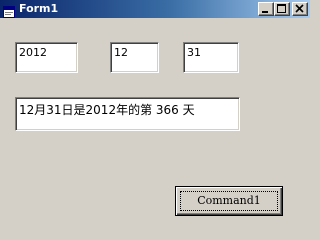 The image size is (320, 240). I want to click on close-button, so click(300, 9).